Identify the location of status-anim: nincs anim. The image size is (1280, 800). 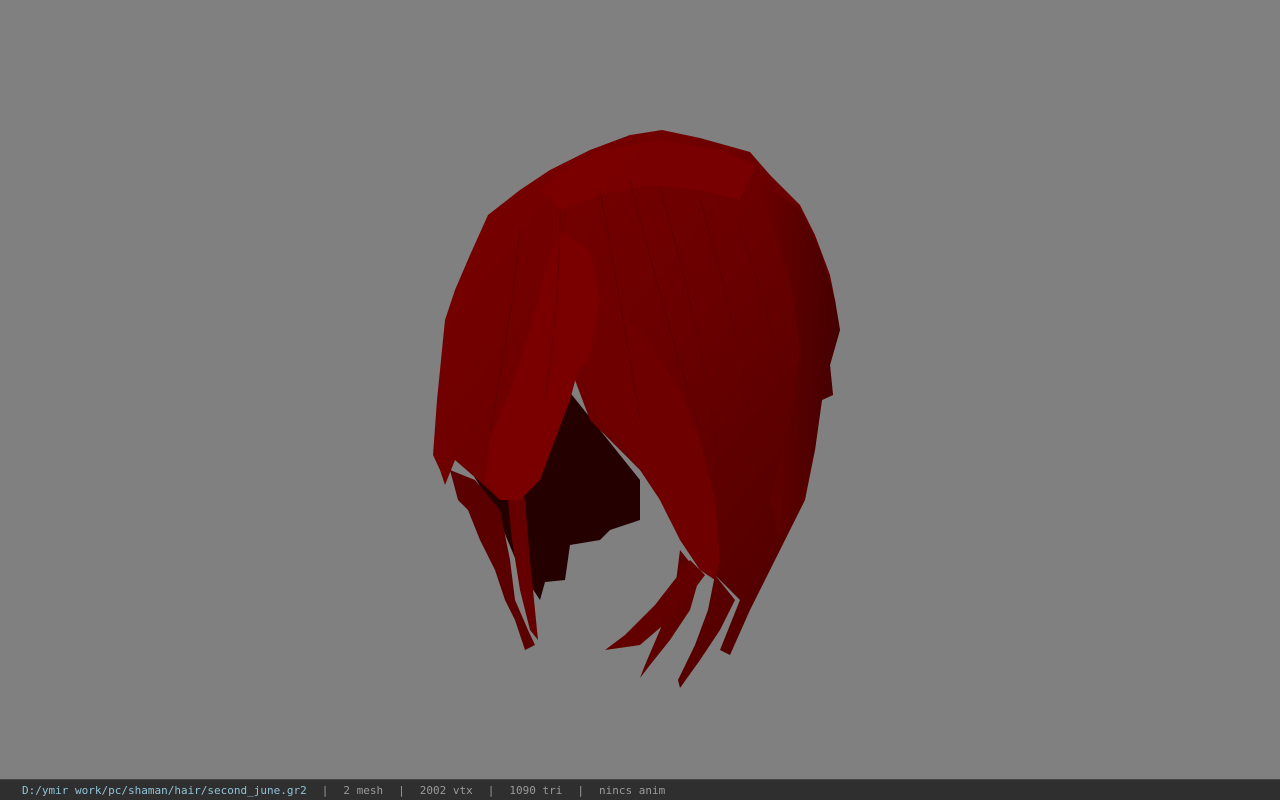
(632, 790).